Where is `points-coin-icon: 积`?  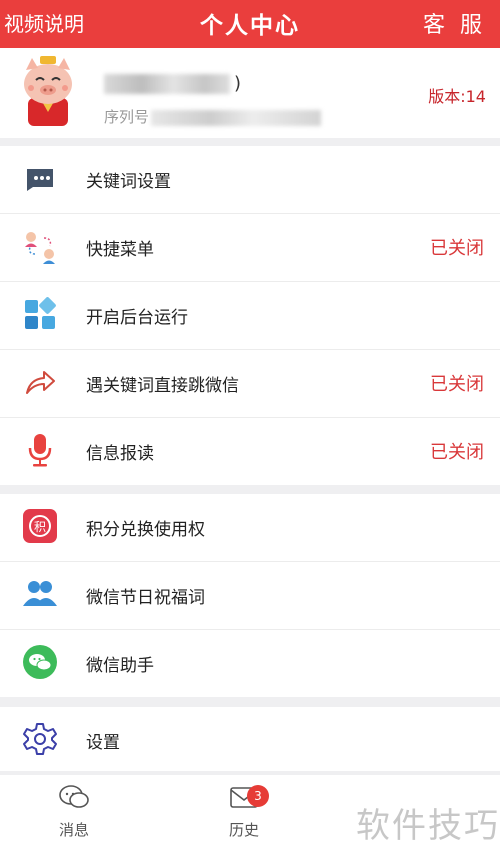 points-coin-icon: 积 is located at coordinates (40, 526).